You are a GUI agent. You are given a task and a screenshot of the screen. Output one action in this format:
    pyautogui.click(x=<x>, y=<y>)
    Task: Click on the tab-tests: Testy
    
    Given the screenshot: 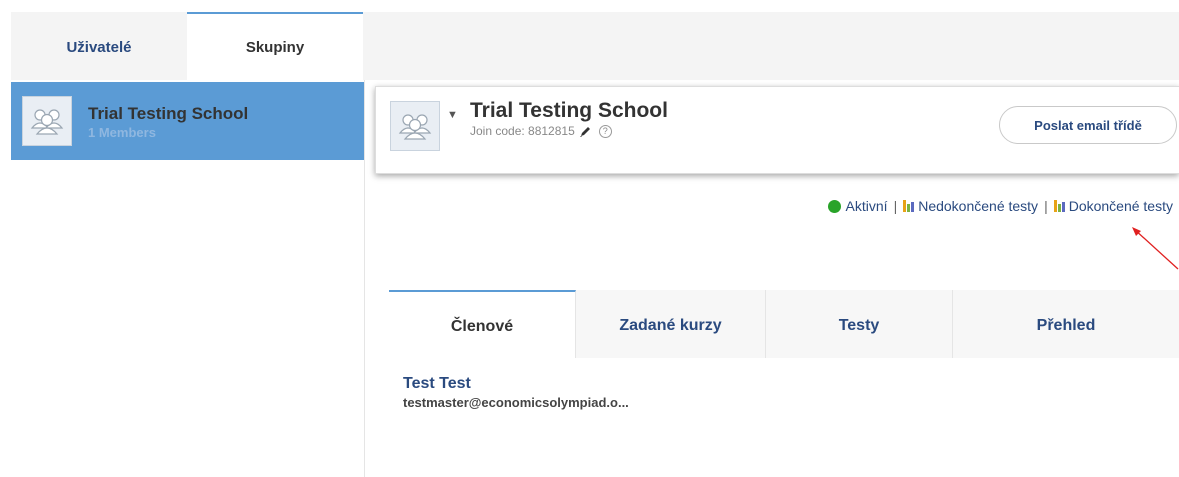 What is the action you would take?
    pyautogui.click(x=859, y=324)
    